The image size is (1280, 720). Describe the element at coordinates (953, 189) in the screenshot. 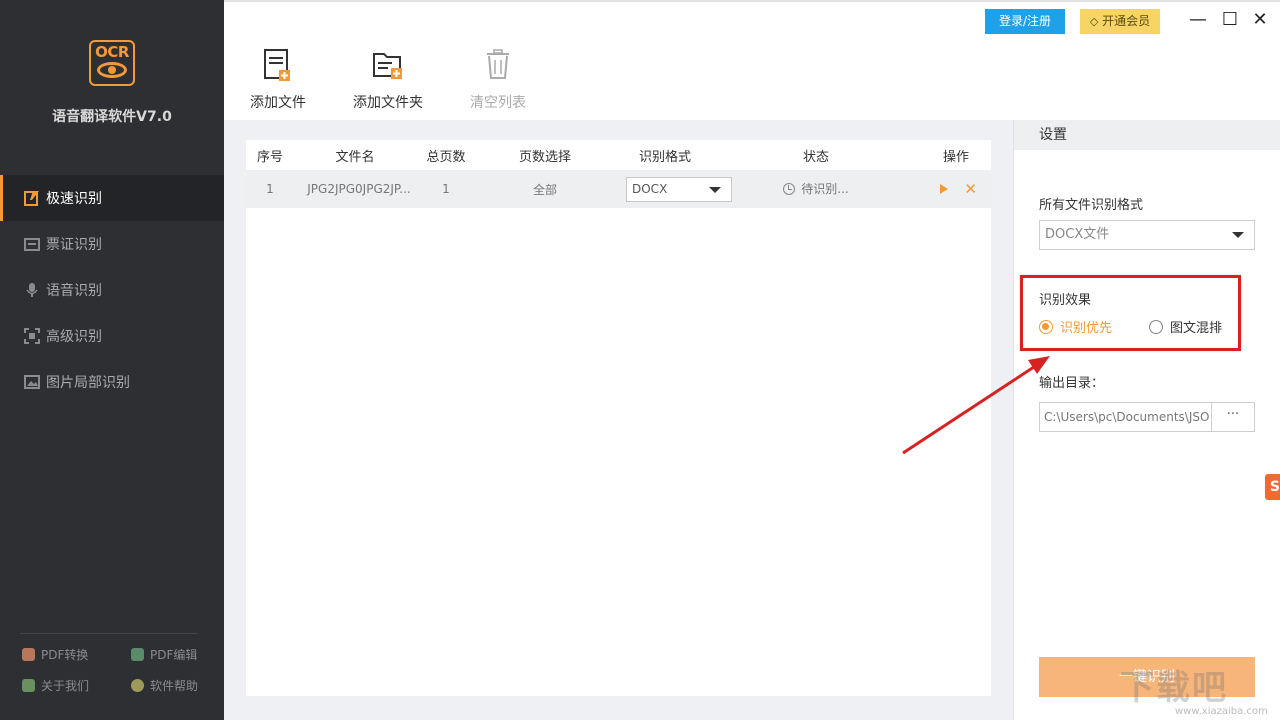

I see `row-actions: ✕` at that location.